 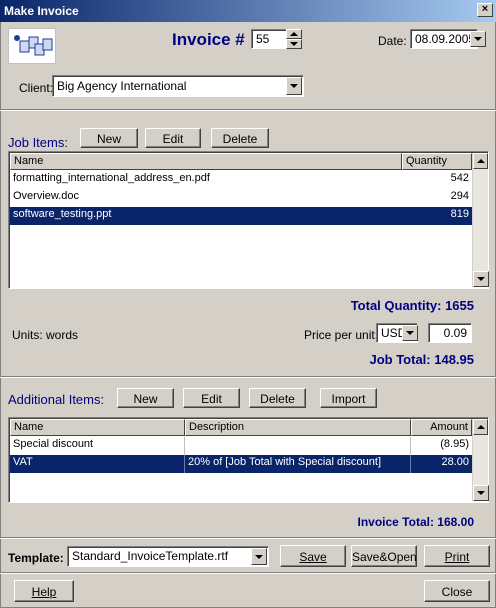 What do you see at coordinates (412, 305) in the screenshot?
I see `total-quantity: Total Quantity: 1655` at bounding box center [412, 305].